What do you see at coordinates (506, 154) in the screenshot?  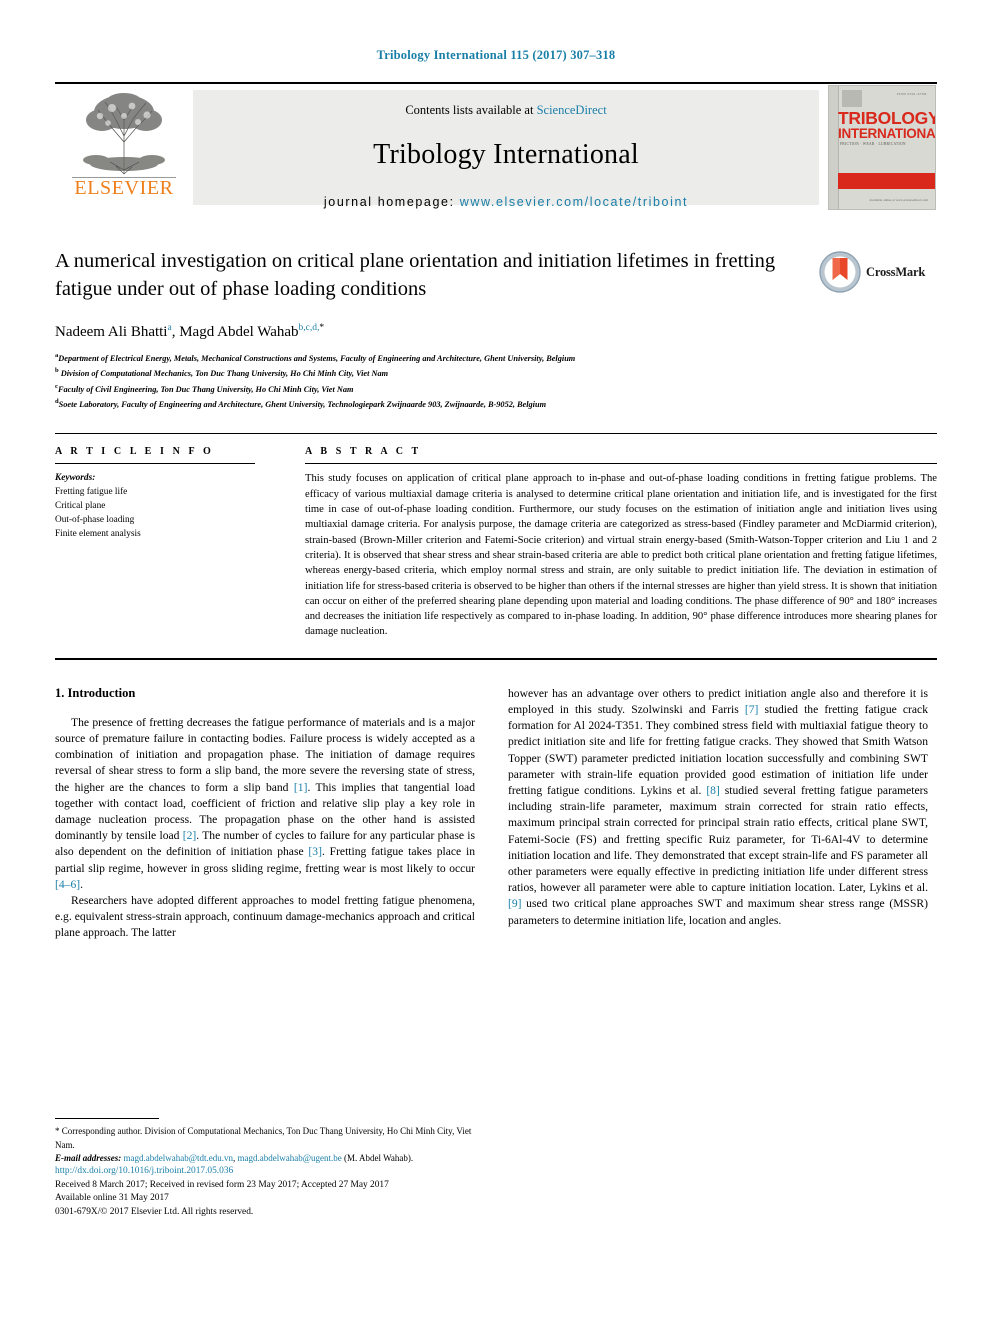 I see `journal-title: Tribology International` at bounding box center [506, 154].